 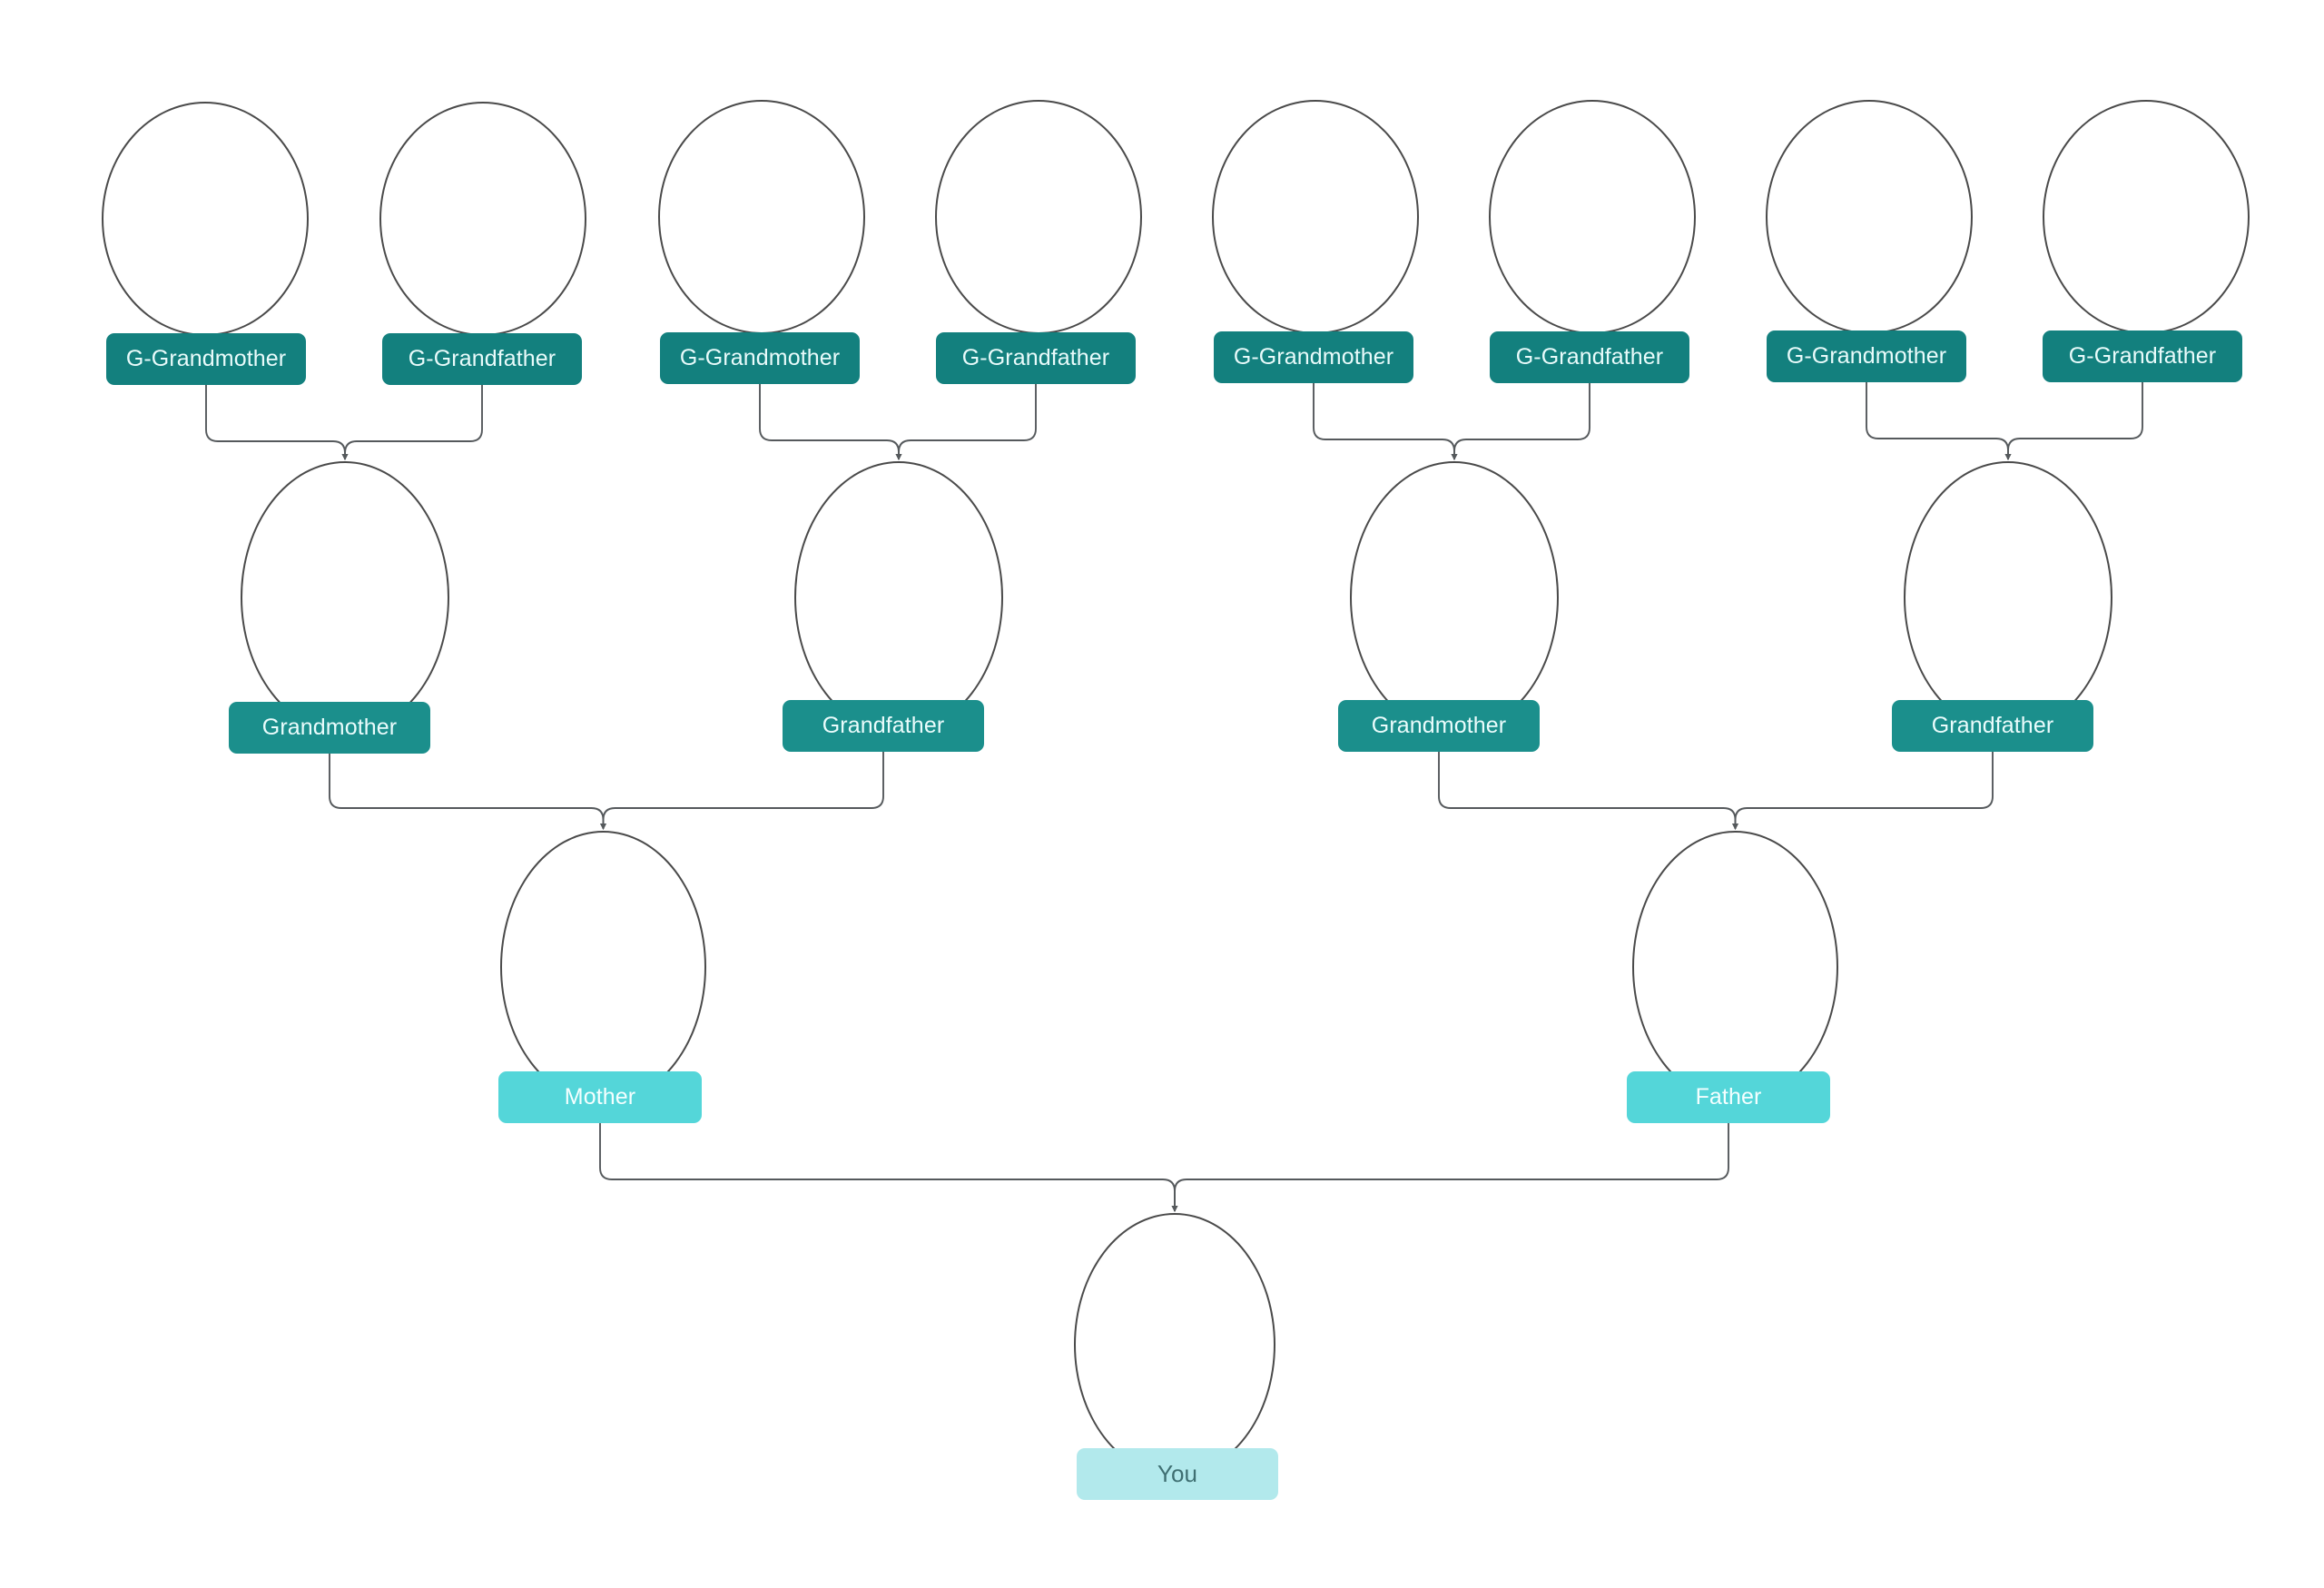 What do you see at coordinates (482, 359) in the screenshot?
I see `person-label-ggf1: G-Grandfather` at bounding box center [482, 359].